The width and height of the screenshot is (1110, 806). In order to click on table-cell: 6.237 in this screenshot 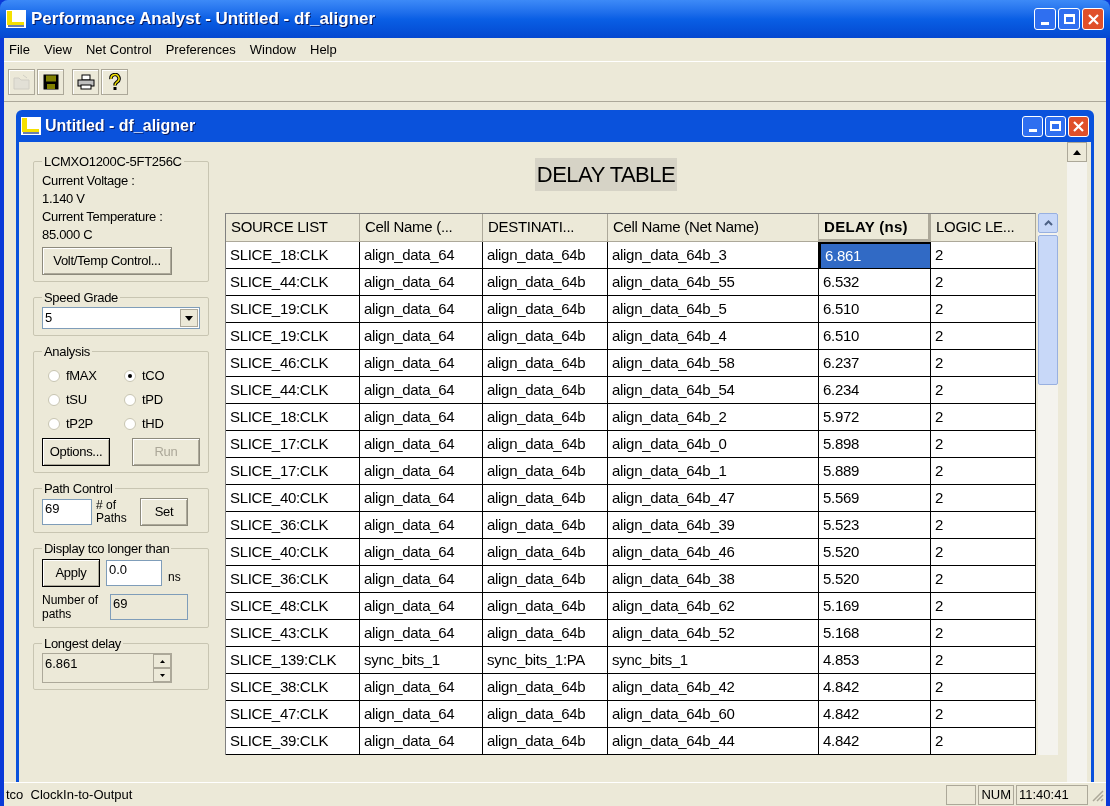, I will do `click(875, 363)`.